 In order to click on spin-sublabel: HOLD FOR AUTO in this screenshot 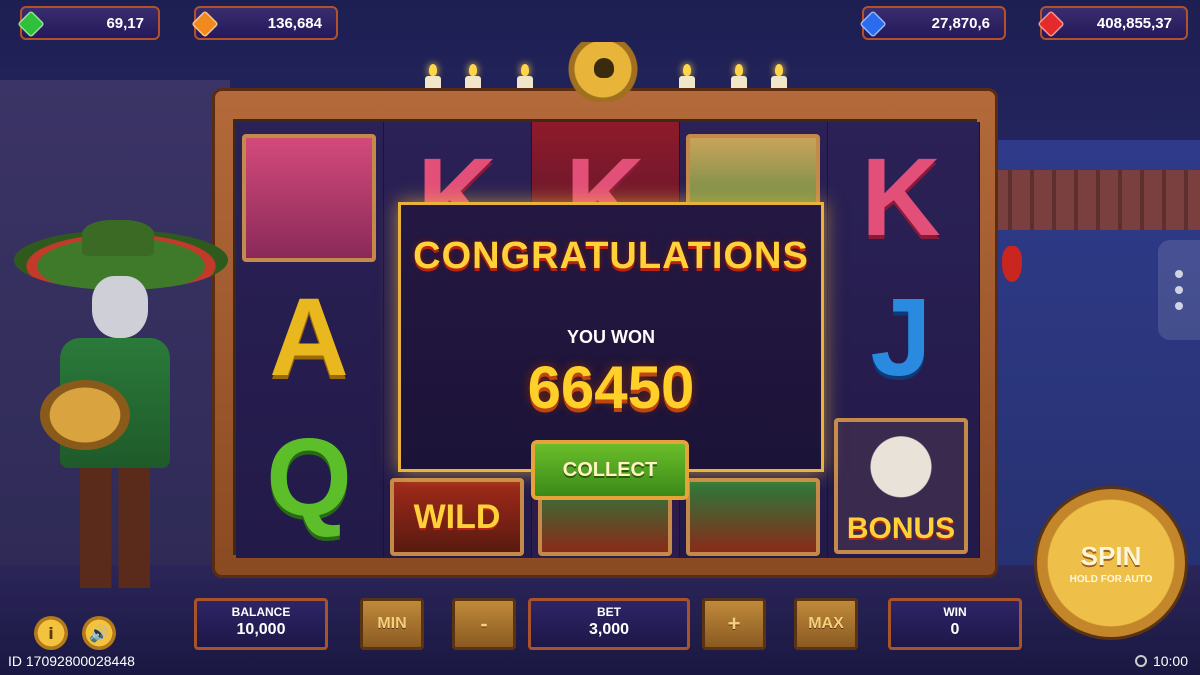, I will do `click(1111, 579)`.